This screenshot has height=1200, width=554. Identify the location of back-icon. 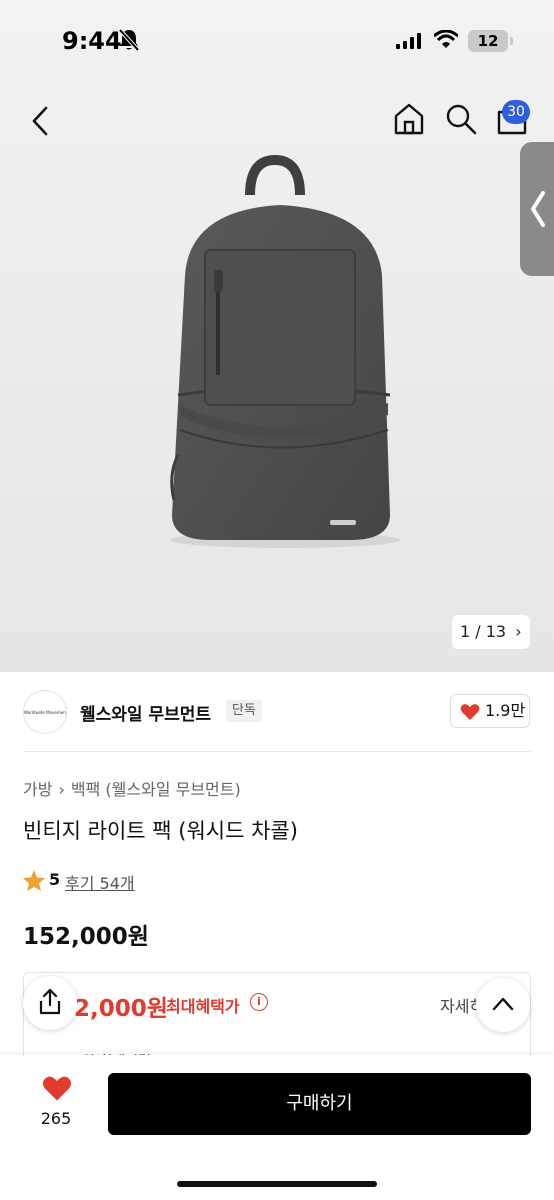
(41, 121).